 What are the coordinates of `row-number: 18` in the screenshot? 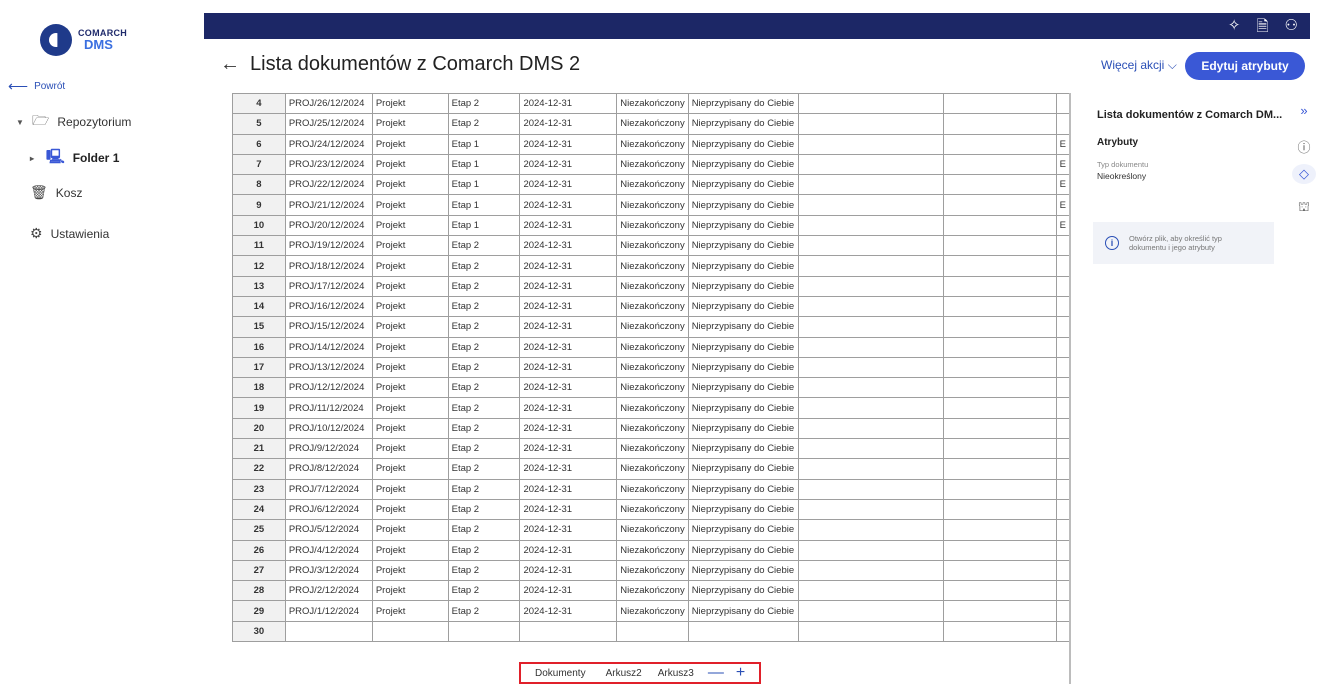 It's located at (259, 388).